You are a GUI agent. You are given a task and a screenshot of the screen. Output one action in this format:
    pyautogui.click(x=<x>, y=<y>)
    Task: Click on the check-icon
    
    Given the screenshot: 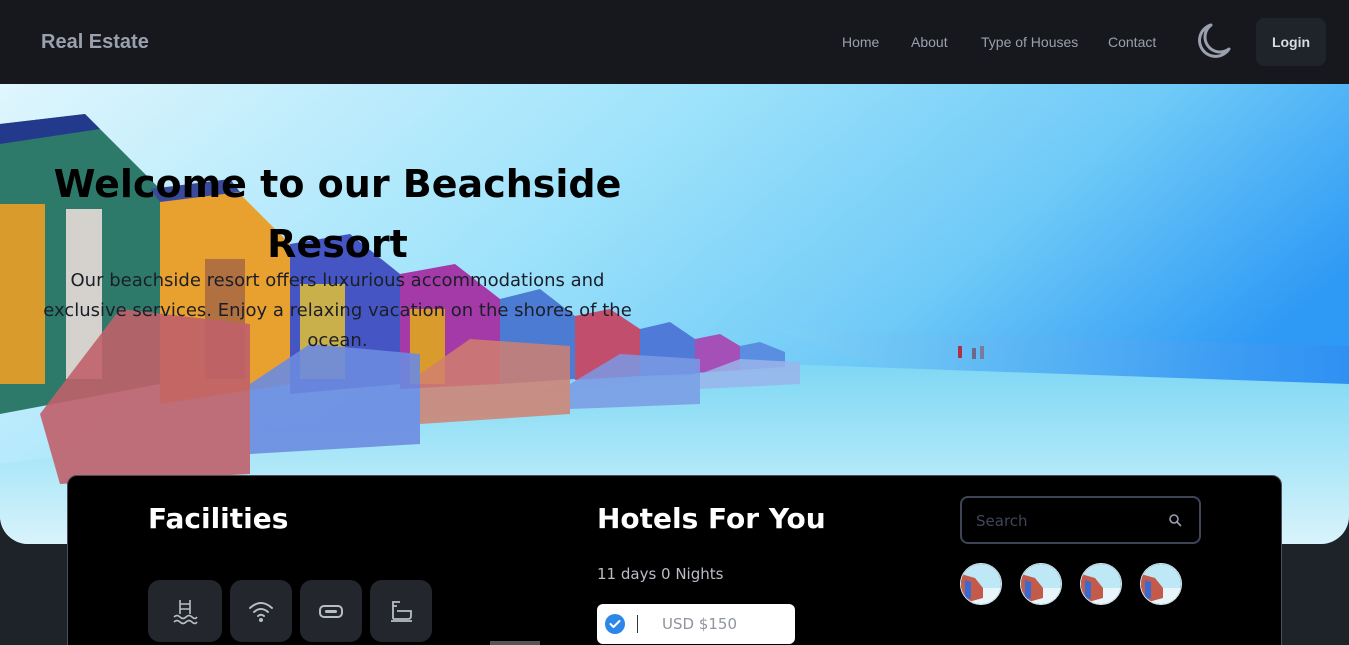 What is the action you would take?
    pyautogui.click(x=615, y=624)
    